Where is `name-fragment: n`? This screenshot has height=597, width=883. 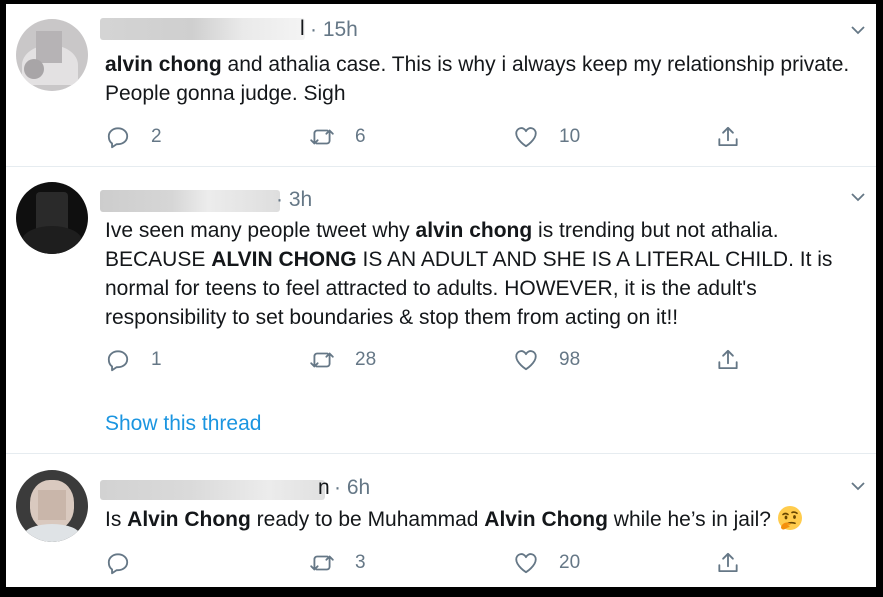
name-fragment: n is located at coordinates (324, 487).